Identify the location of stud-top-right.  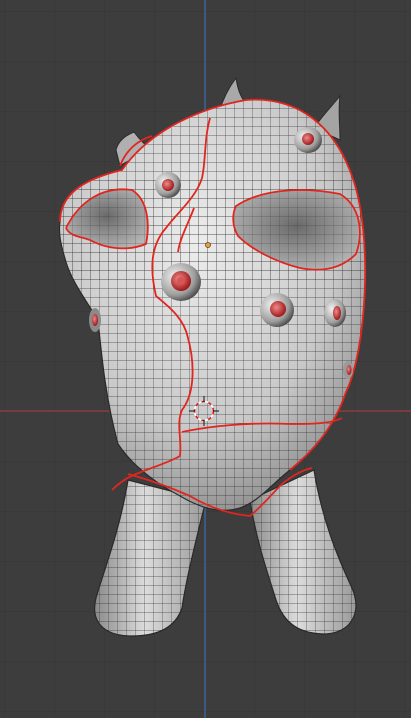
(308, 140).